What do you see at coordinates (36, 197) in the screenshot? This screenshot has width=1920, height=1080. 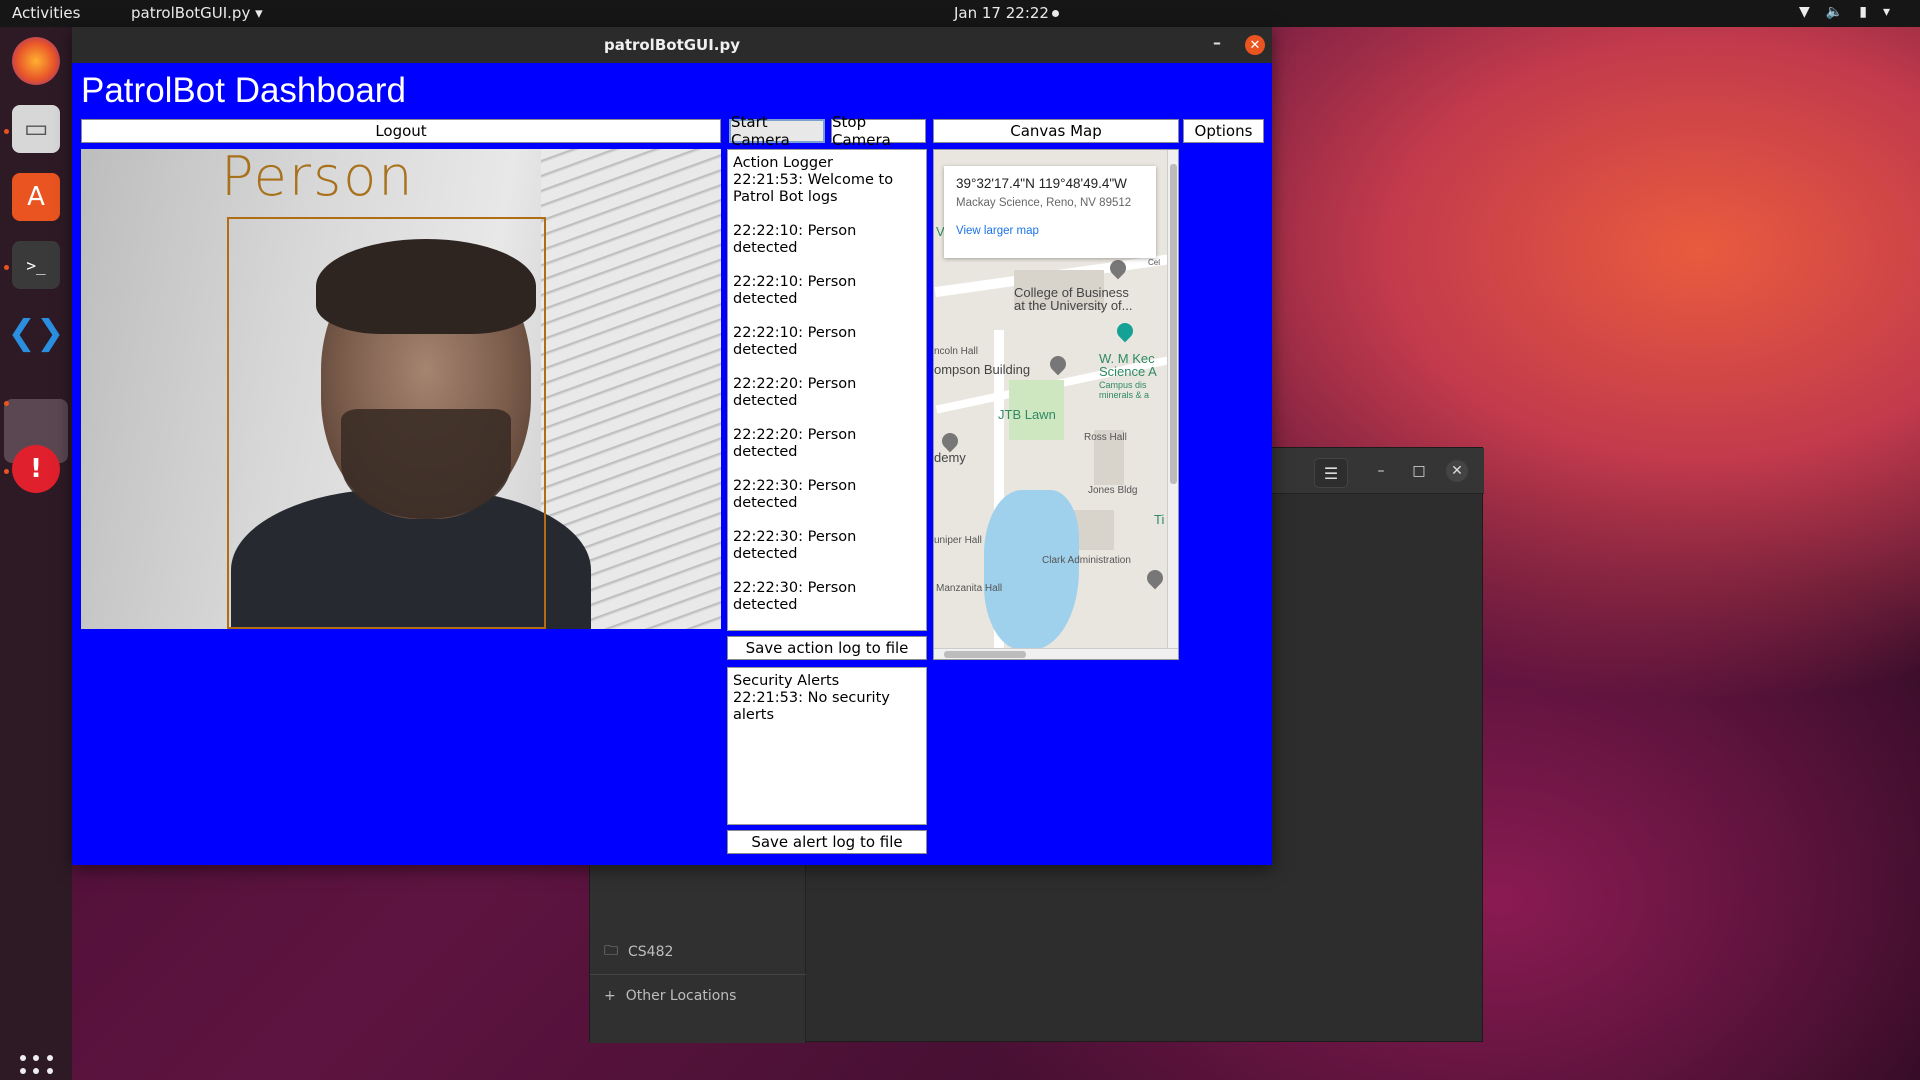 I see `software-center-icon: A` at bounding box center [36, 197].